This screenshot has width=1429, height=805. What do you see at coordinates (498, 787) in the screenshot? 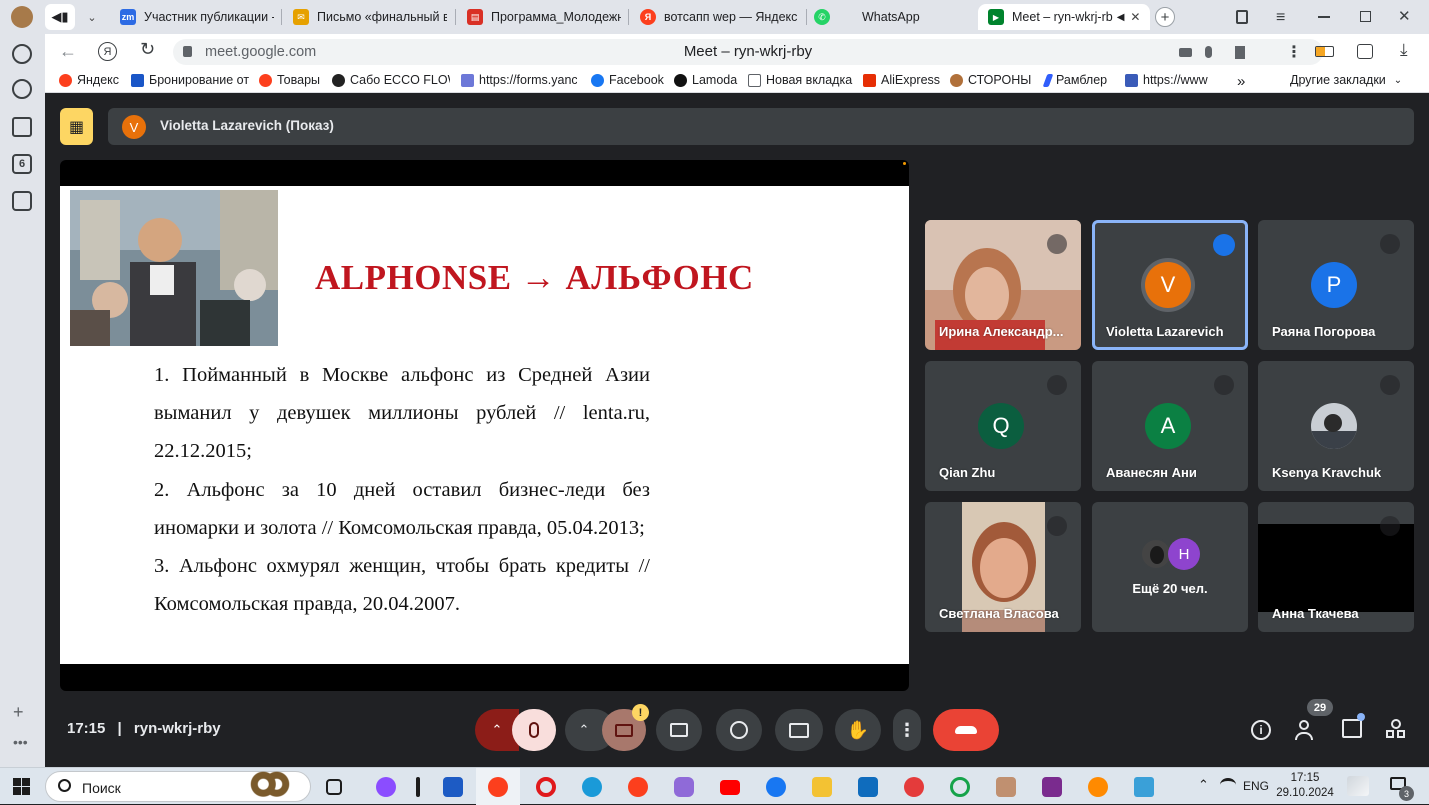
I see `yandex-browser-icon` at bounding box center [498, 787].